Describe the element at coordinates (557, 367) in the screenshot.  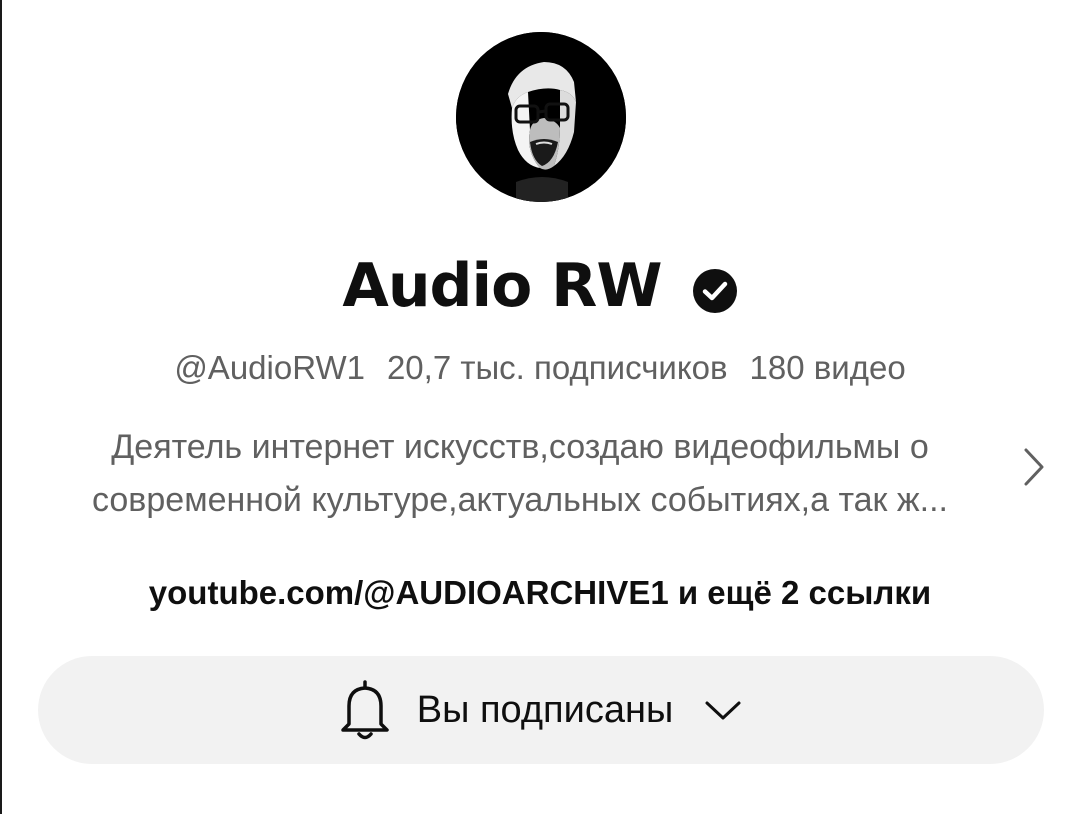
I see `subscriber-count: 20,7 тыс. подписчиков` at that location.